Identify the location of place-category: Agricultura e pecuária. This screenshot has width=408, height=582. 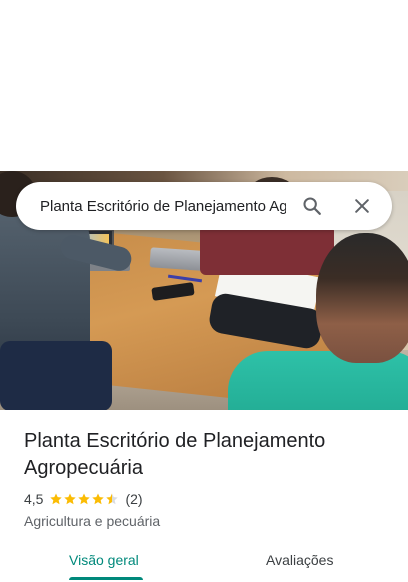
(92, 521).